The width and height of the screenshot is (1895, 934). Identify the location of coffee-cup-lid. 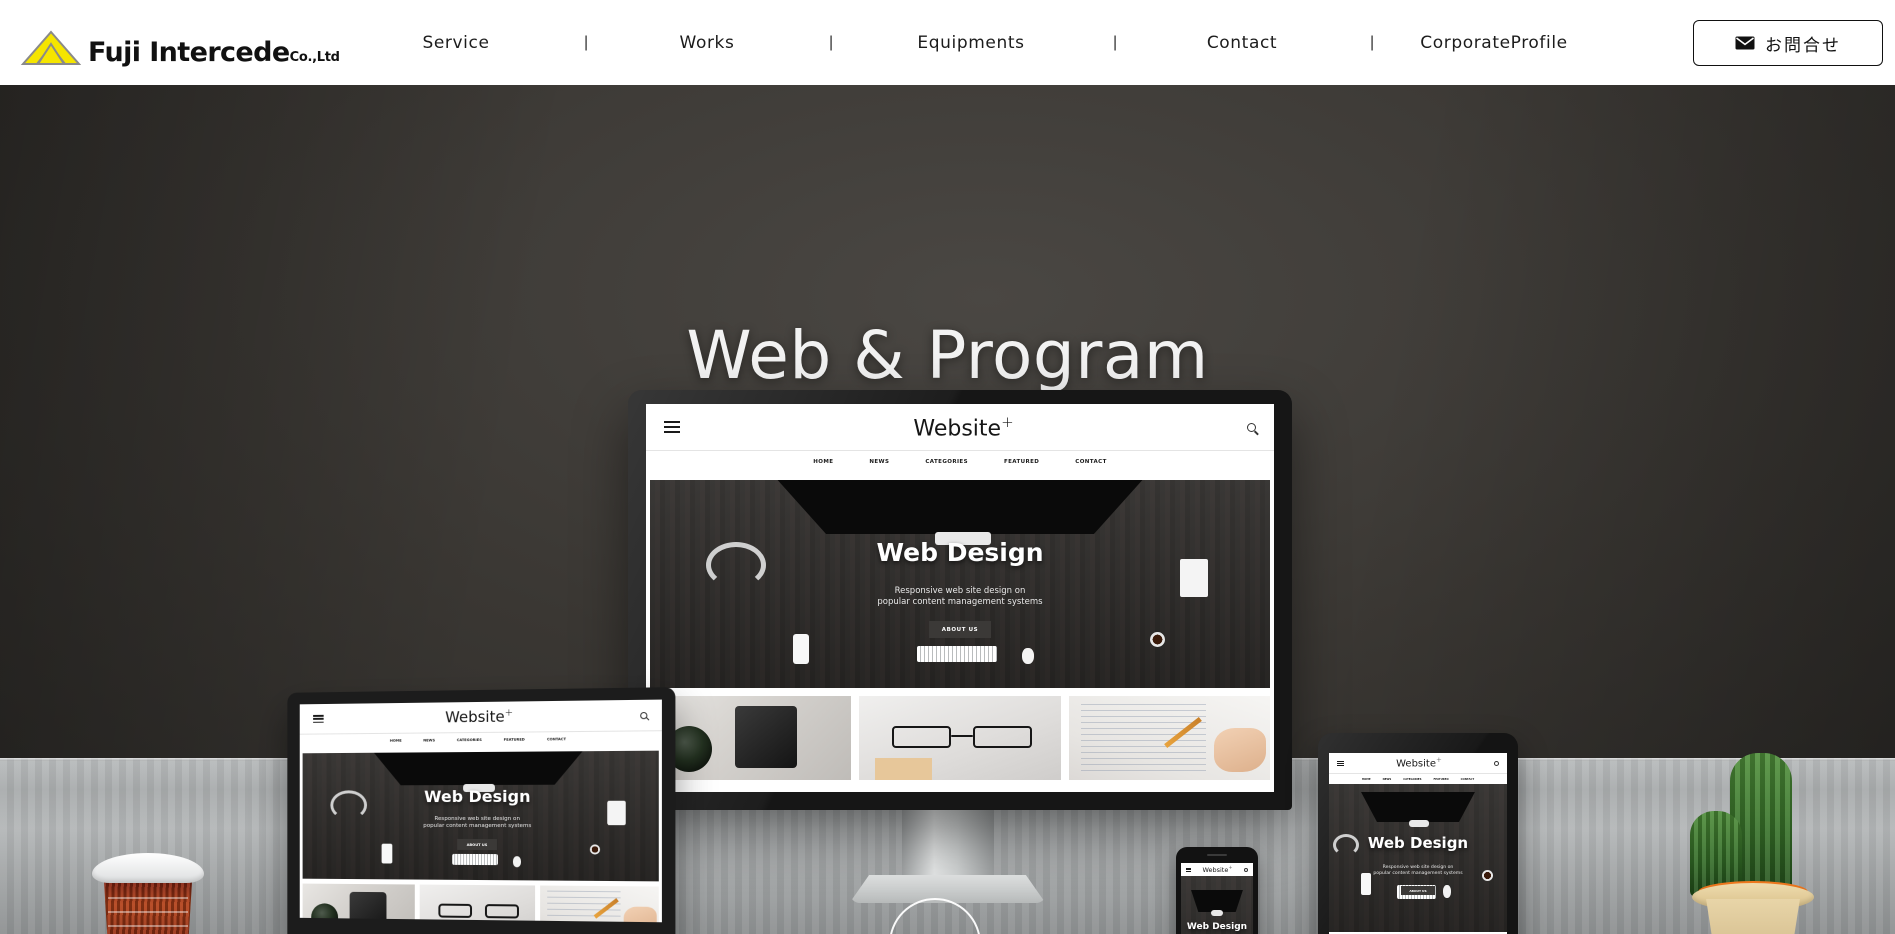
(148, 868).